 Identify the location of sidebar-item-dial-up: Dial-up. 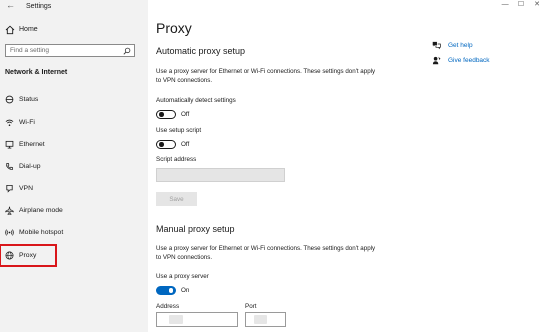
(74, 167).